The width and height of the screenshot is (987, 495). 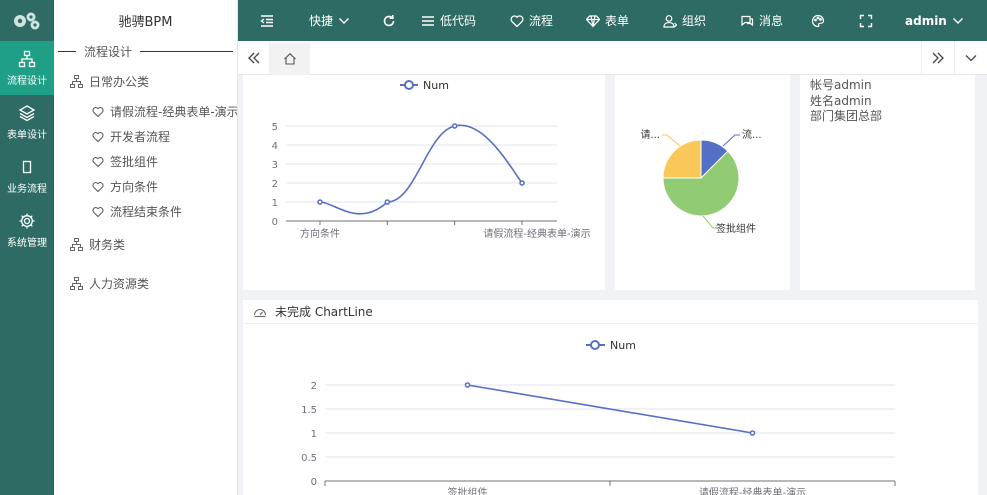 I want to click on user-name: admin, so click(x=926, y=20).